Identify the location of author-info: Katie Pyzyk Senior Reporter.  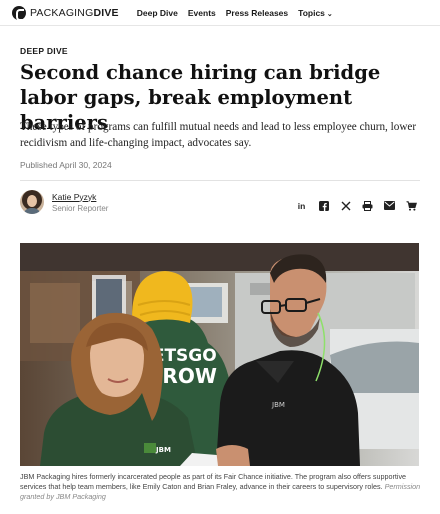
(80, 202).